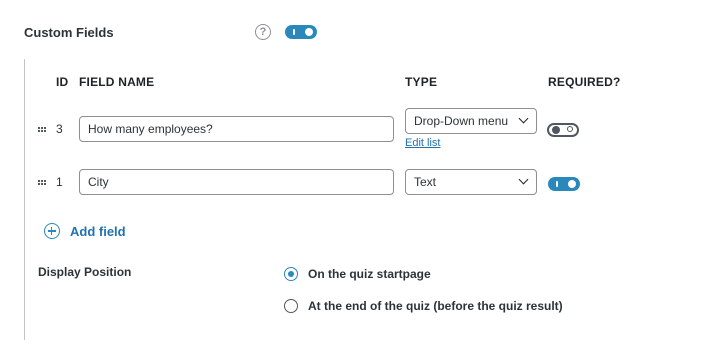 The width and height of the screenshot is (728, 350). Describe the element at coordinates (62, 82) in the screenshot. I see `column-header-id: ID` at that location.